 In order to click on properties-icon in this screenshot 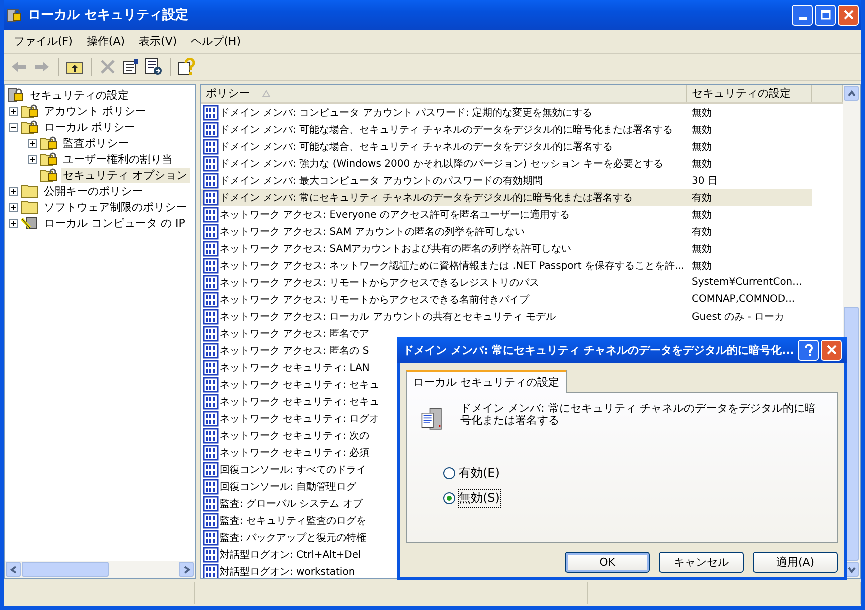, I will do `click(131, 67)`.